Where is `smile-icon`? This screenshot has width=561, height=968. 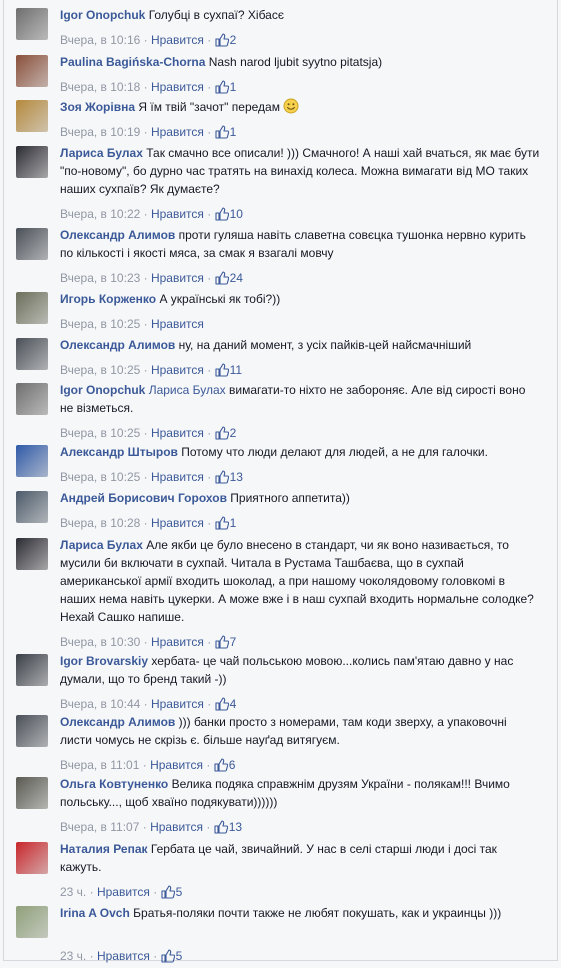
smile-icon is located at coordinates (291, 108).